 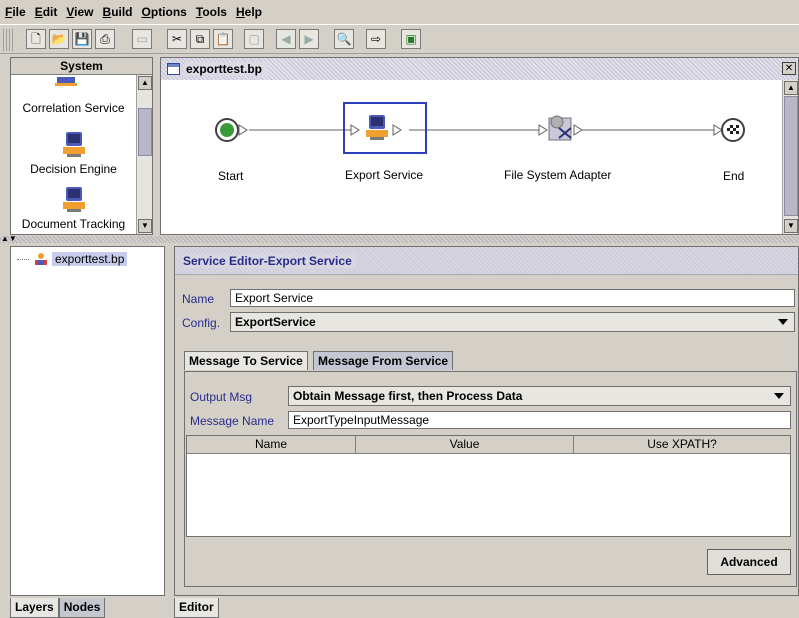 I want to click on menu-view: View, so click(x=79, y=12).